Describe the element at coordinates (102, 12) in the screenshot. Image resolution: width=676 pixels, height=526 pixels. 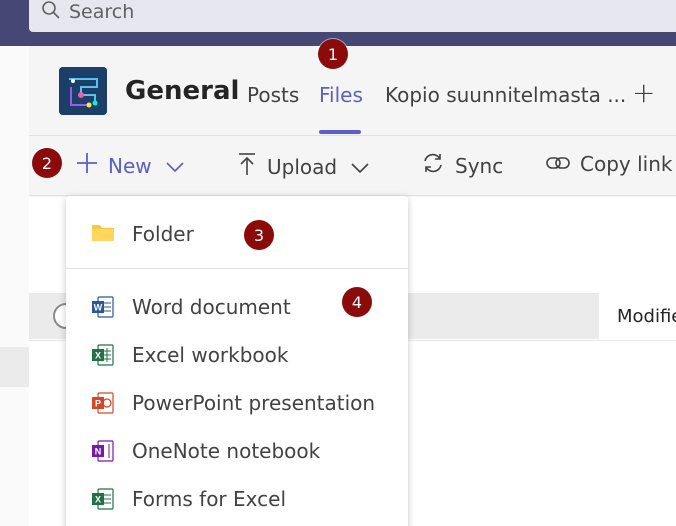
I see `search-placeholder: Search` at that location.